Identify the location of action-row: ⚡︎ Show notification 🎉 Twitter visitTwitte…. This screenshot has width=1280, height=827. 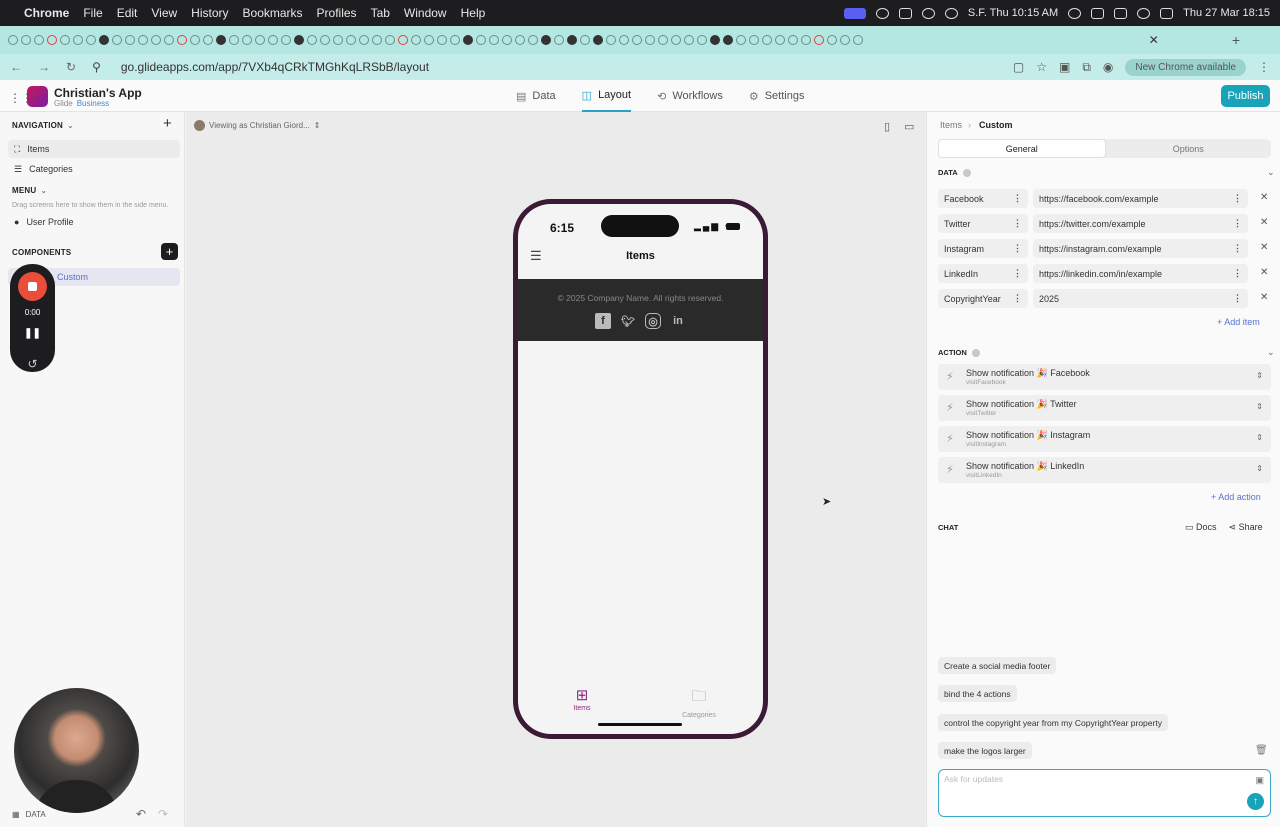
(1104, 408).